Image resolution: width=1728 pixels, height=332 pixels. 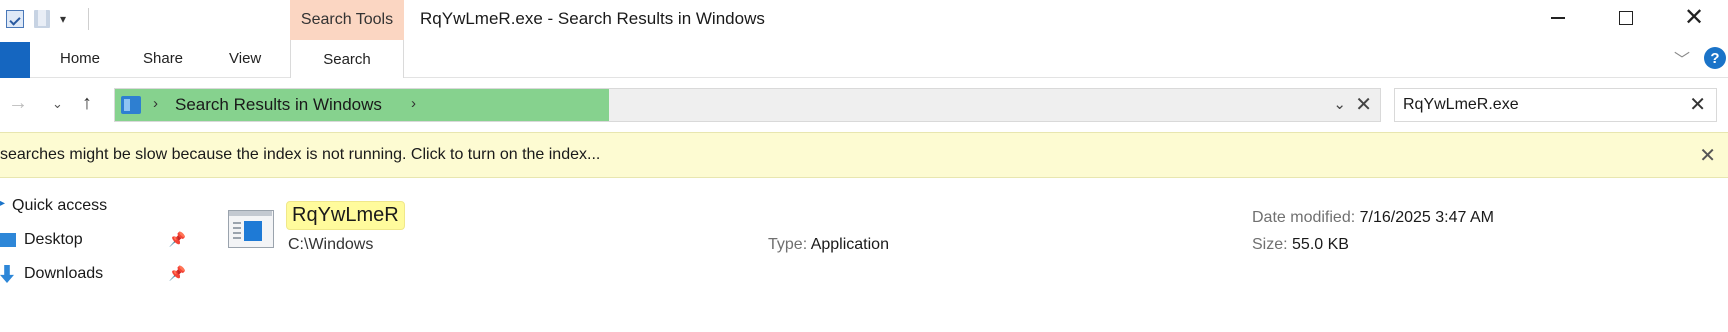 I want to click on folder-icon, so click(x=131, y=105).